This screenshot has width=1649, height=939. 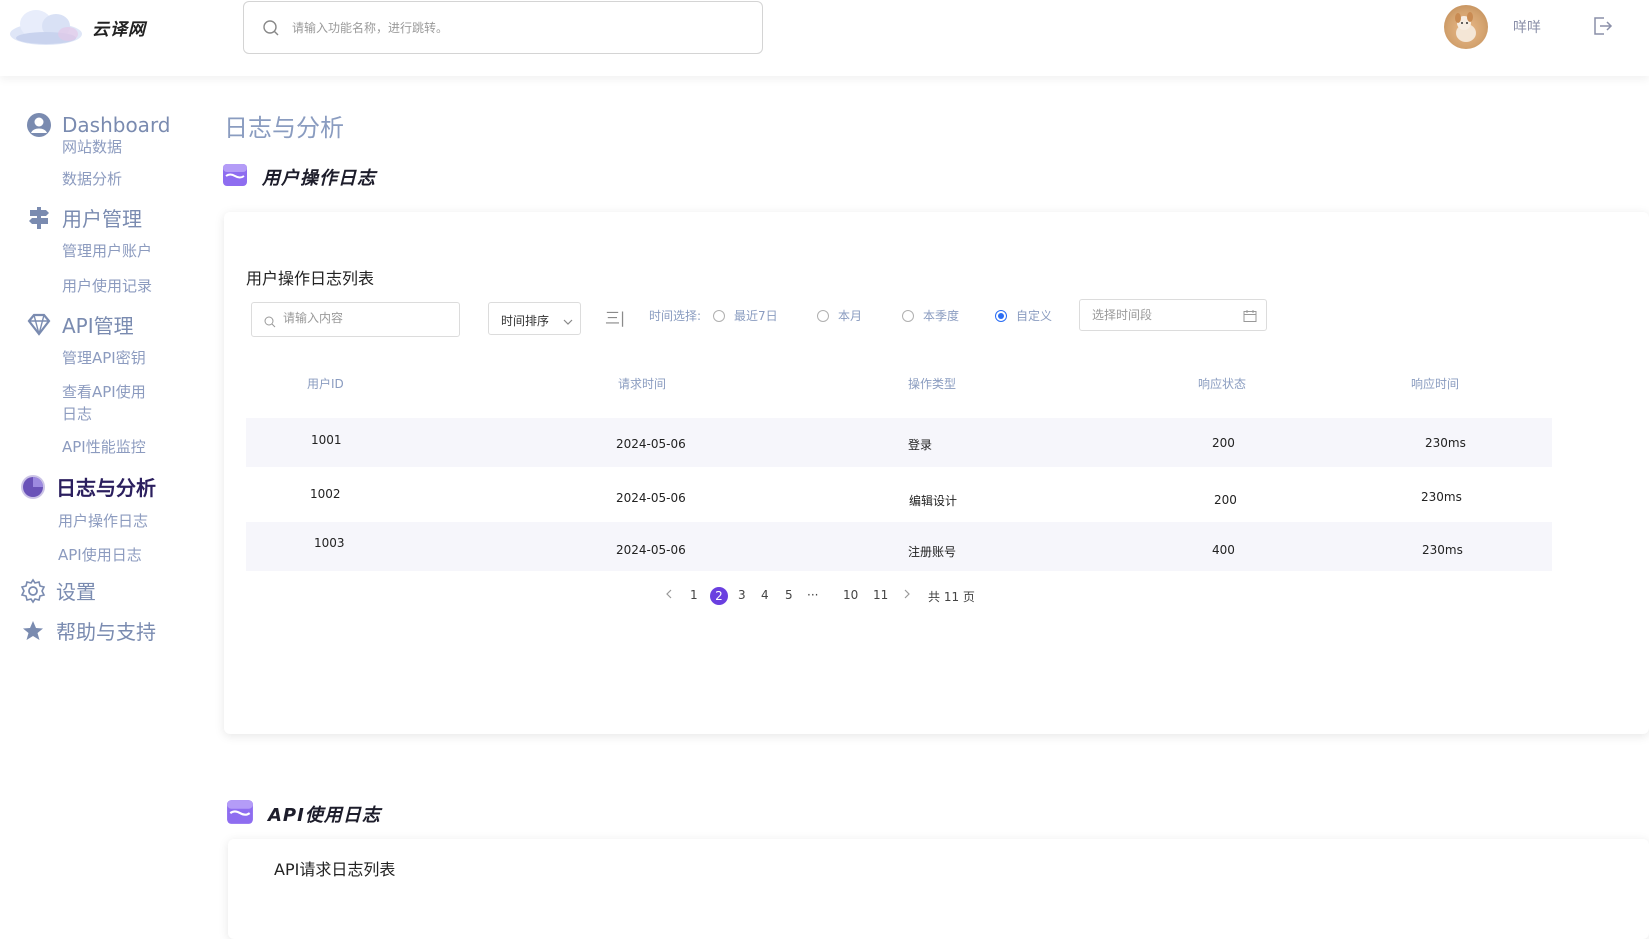 I want to click on sort-select: 时间排序, so click(x=534, y=318).